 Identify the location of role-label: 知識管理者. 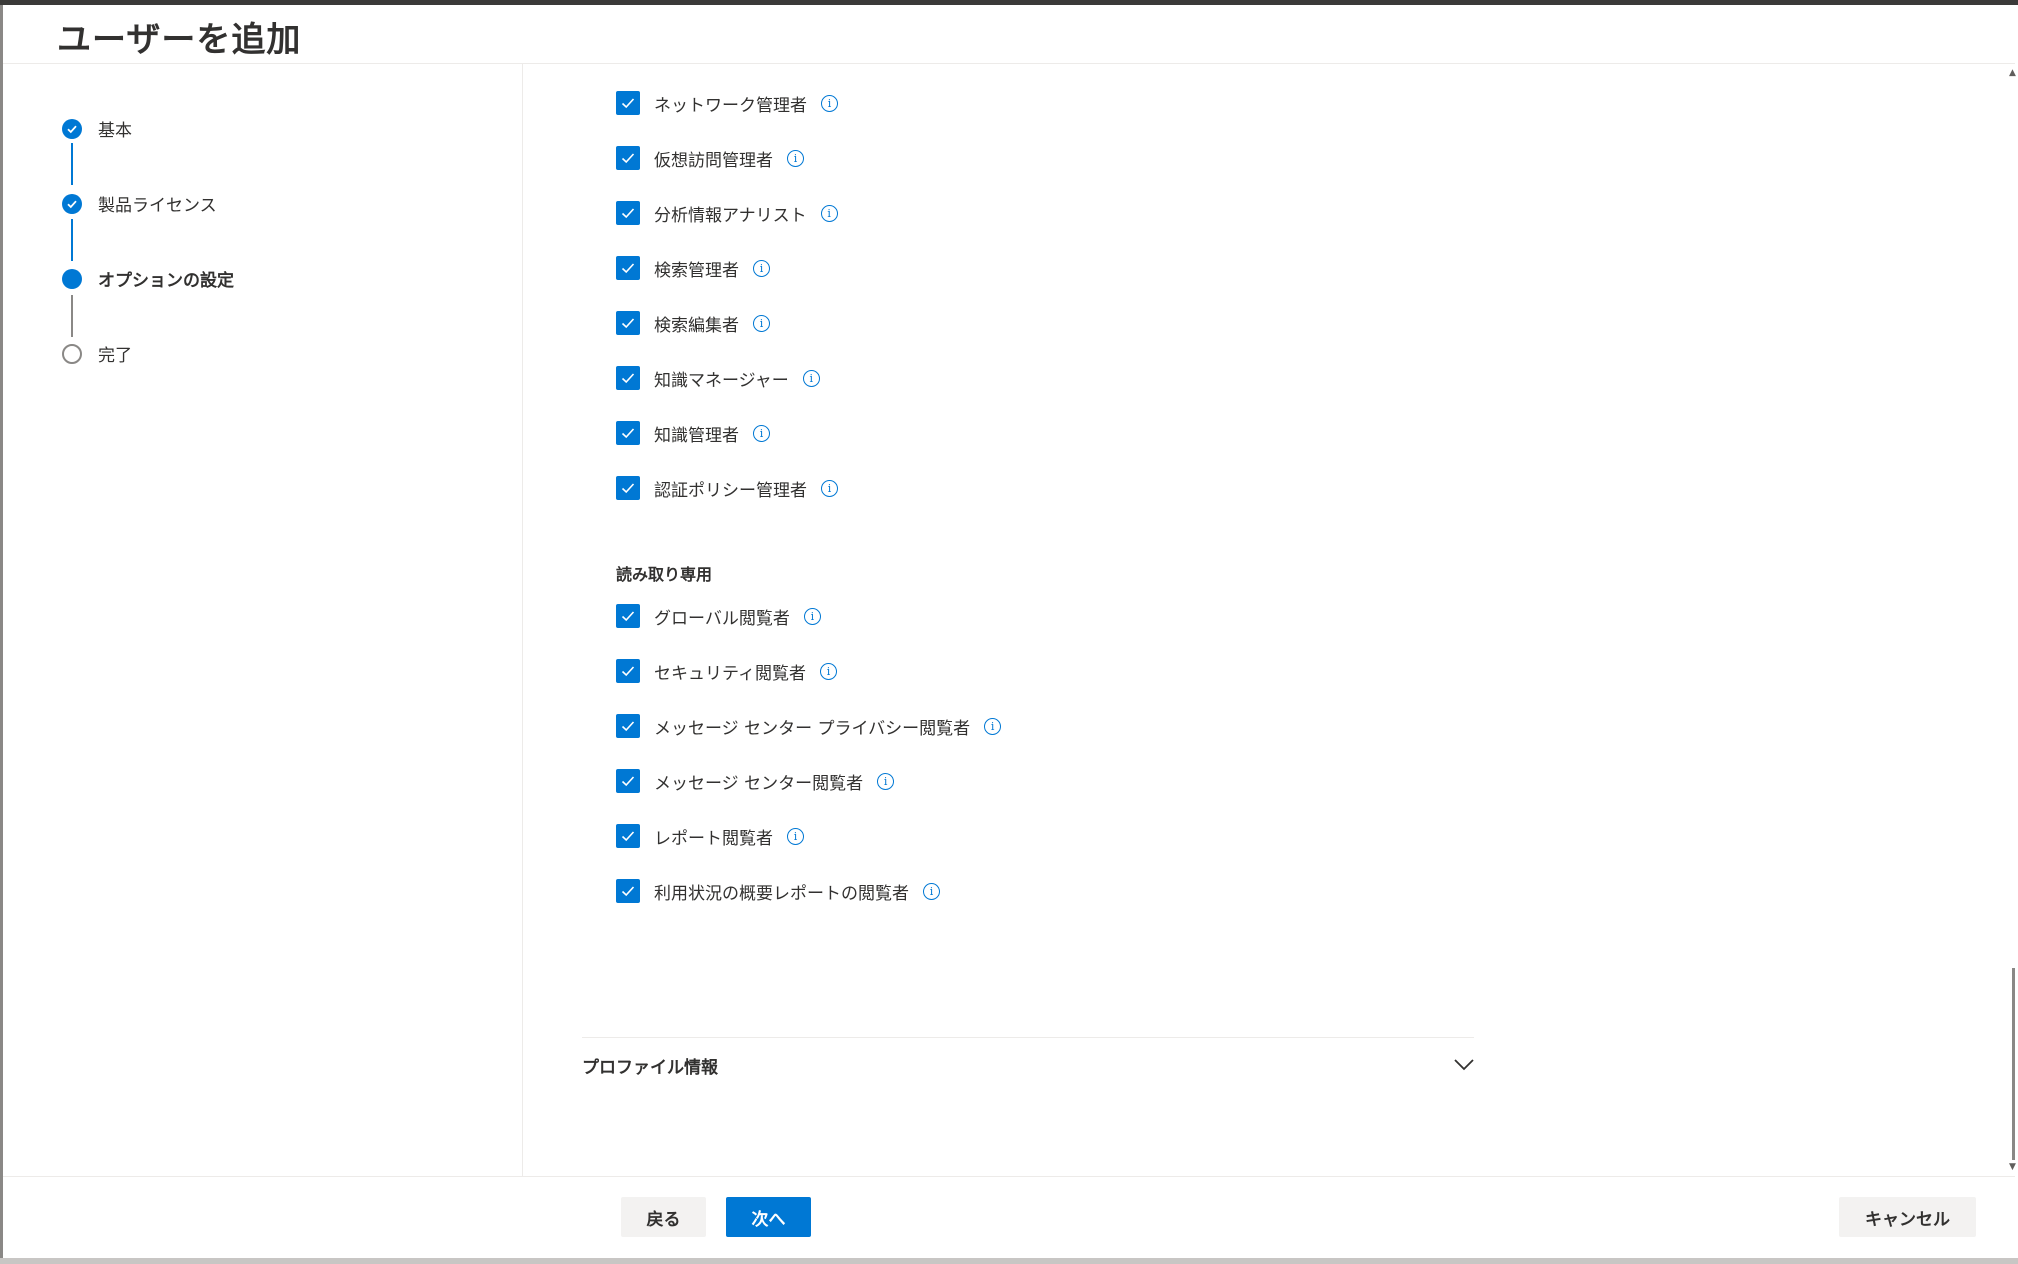
(696, 435).